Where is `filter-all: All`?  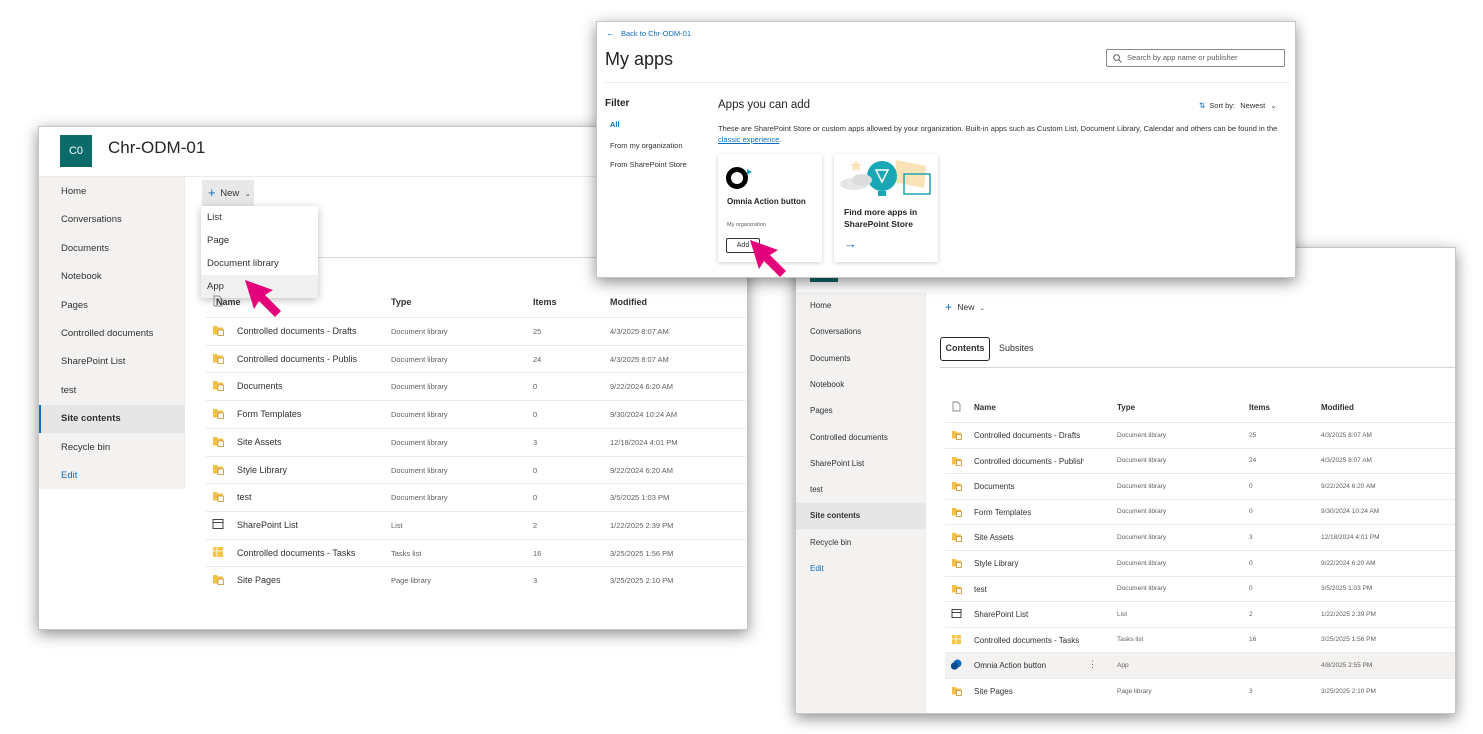 filter-all: All is located at coordinates (615, 124).